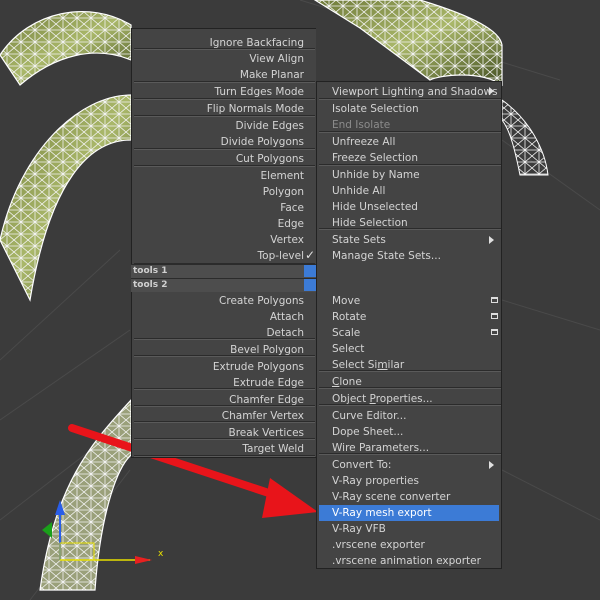  Describe the element at coordinates (219, 240) in the screenshot. I see `menu-item-vertex: Vertex` at that location.